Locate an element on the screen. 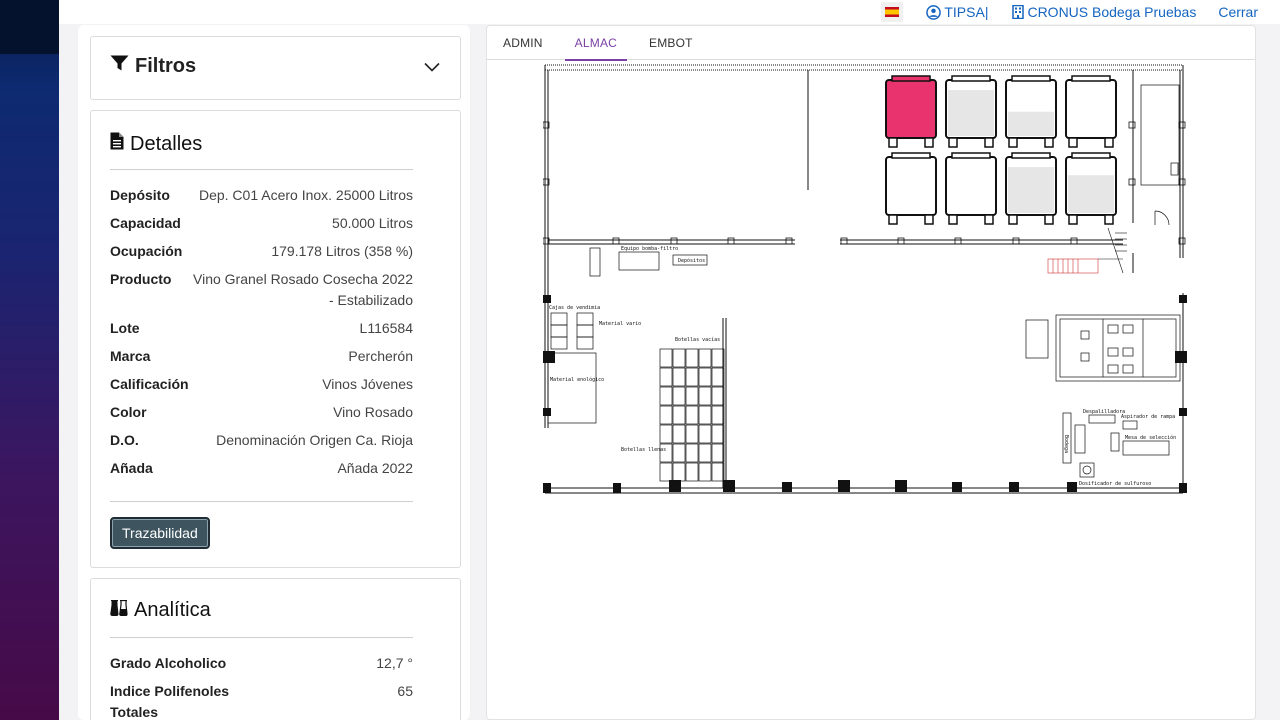 Image resolution: width=1280 pixels, height=720 pixels. filters-panel: Filtros is located at coordinates (275, 68).